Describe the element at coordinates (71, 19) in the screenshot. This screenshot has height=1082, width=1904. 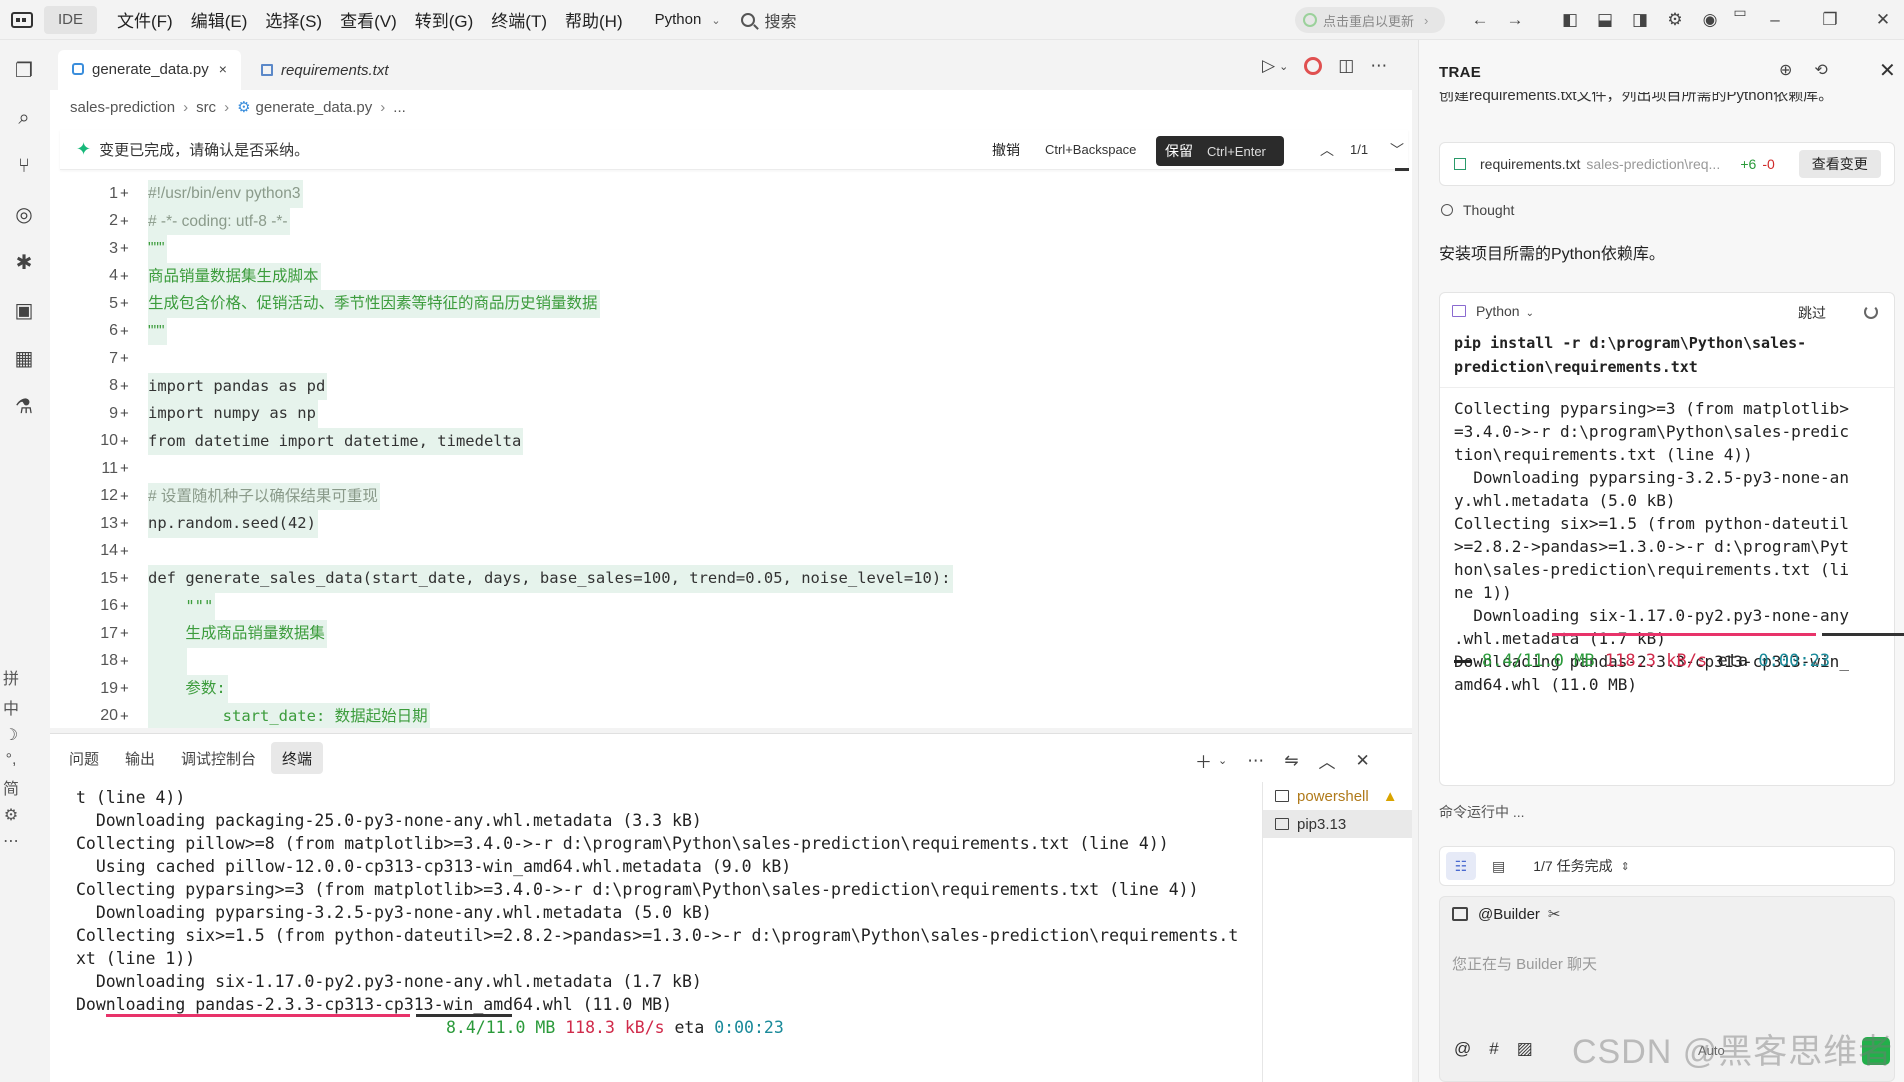
I see `ide-mode-tag: IDE` at that location.